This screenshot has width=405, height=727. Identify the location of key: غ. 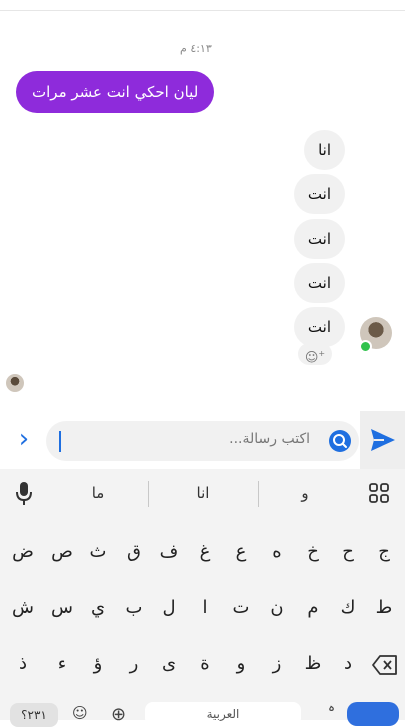
(205, 552).